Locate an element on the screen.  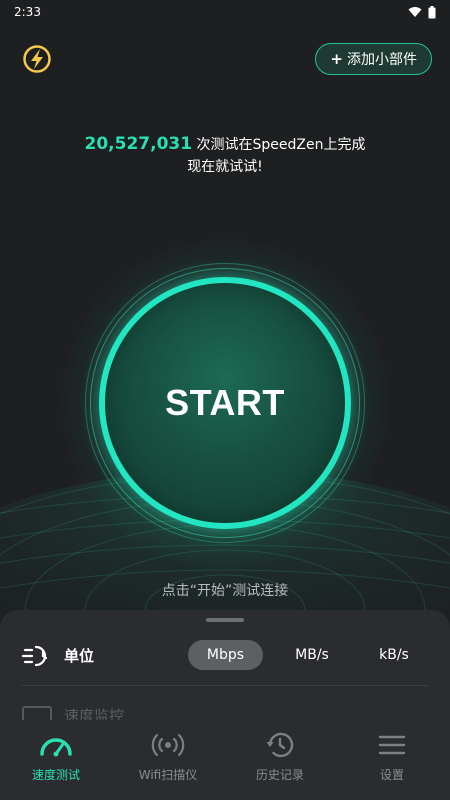
unit-option-mbps: Mbps is located at coordinates (225, 655).